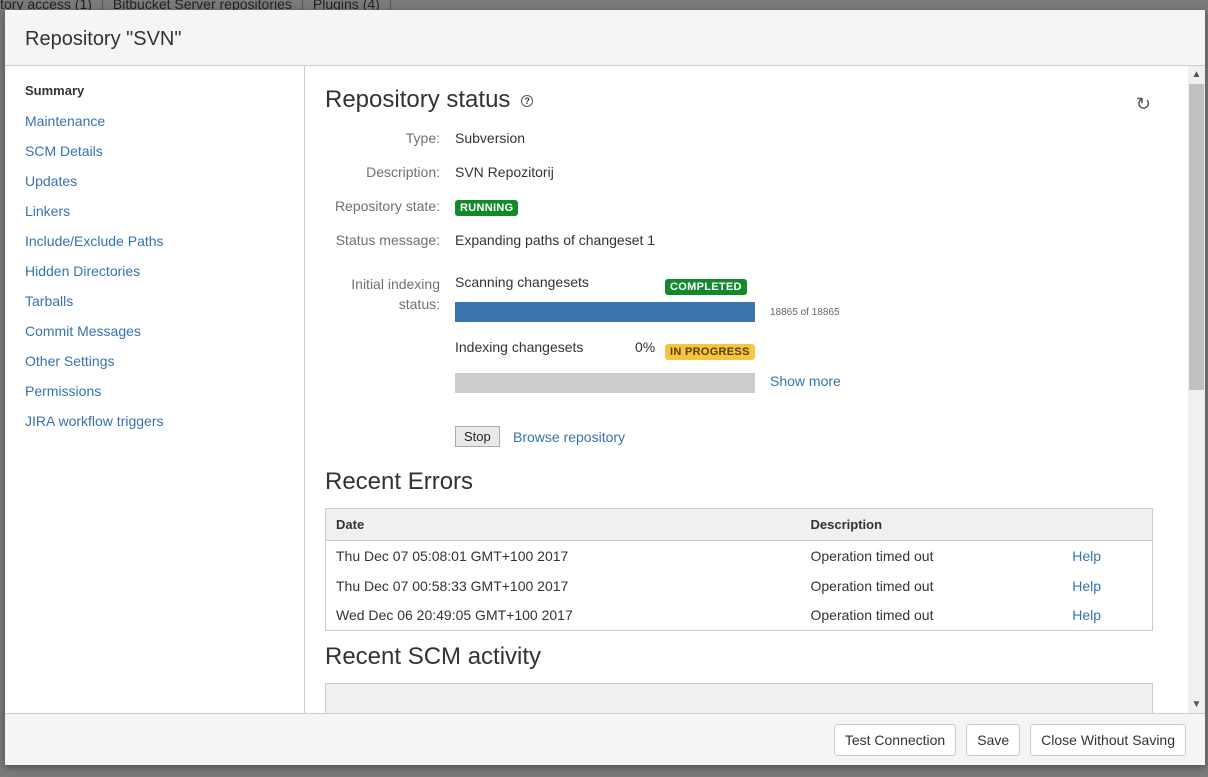 The image size is (1208, 777). What do you see at coordinates (454, 615) in the screenshot?
I see `error-date: Wed Dec 06 20:49:05 GMT+100 2017` at bounding box center [454, 615].